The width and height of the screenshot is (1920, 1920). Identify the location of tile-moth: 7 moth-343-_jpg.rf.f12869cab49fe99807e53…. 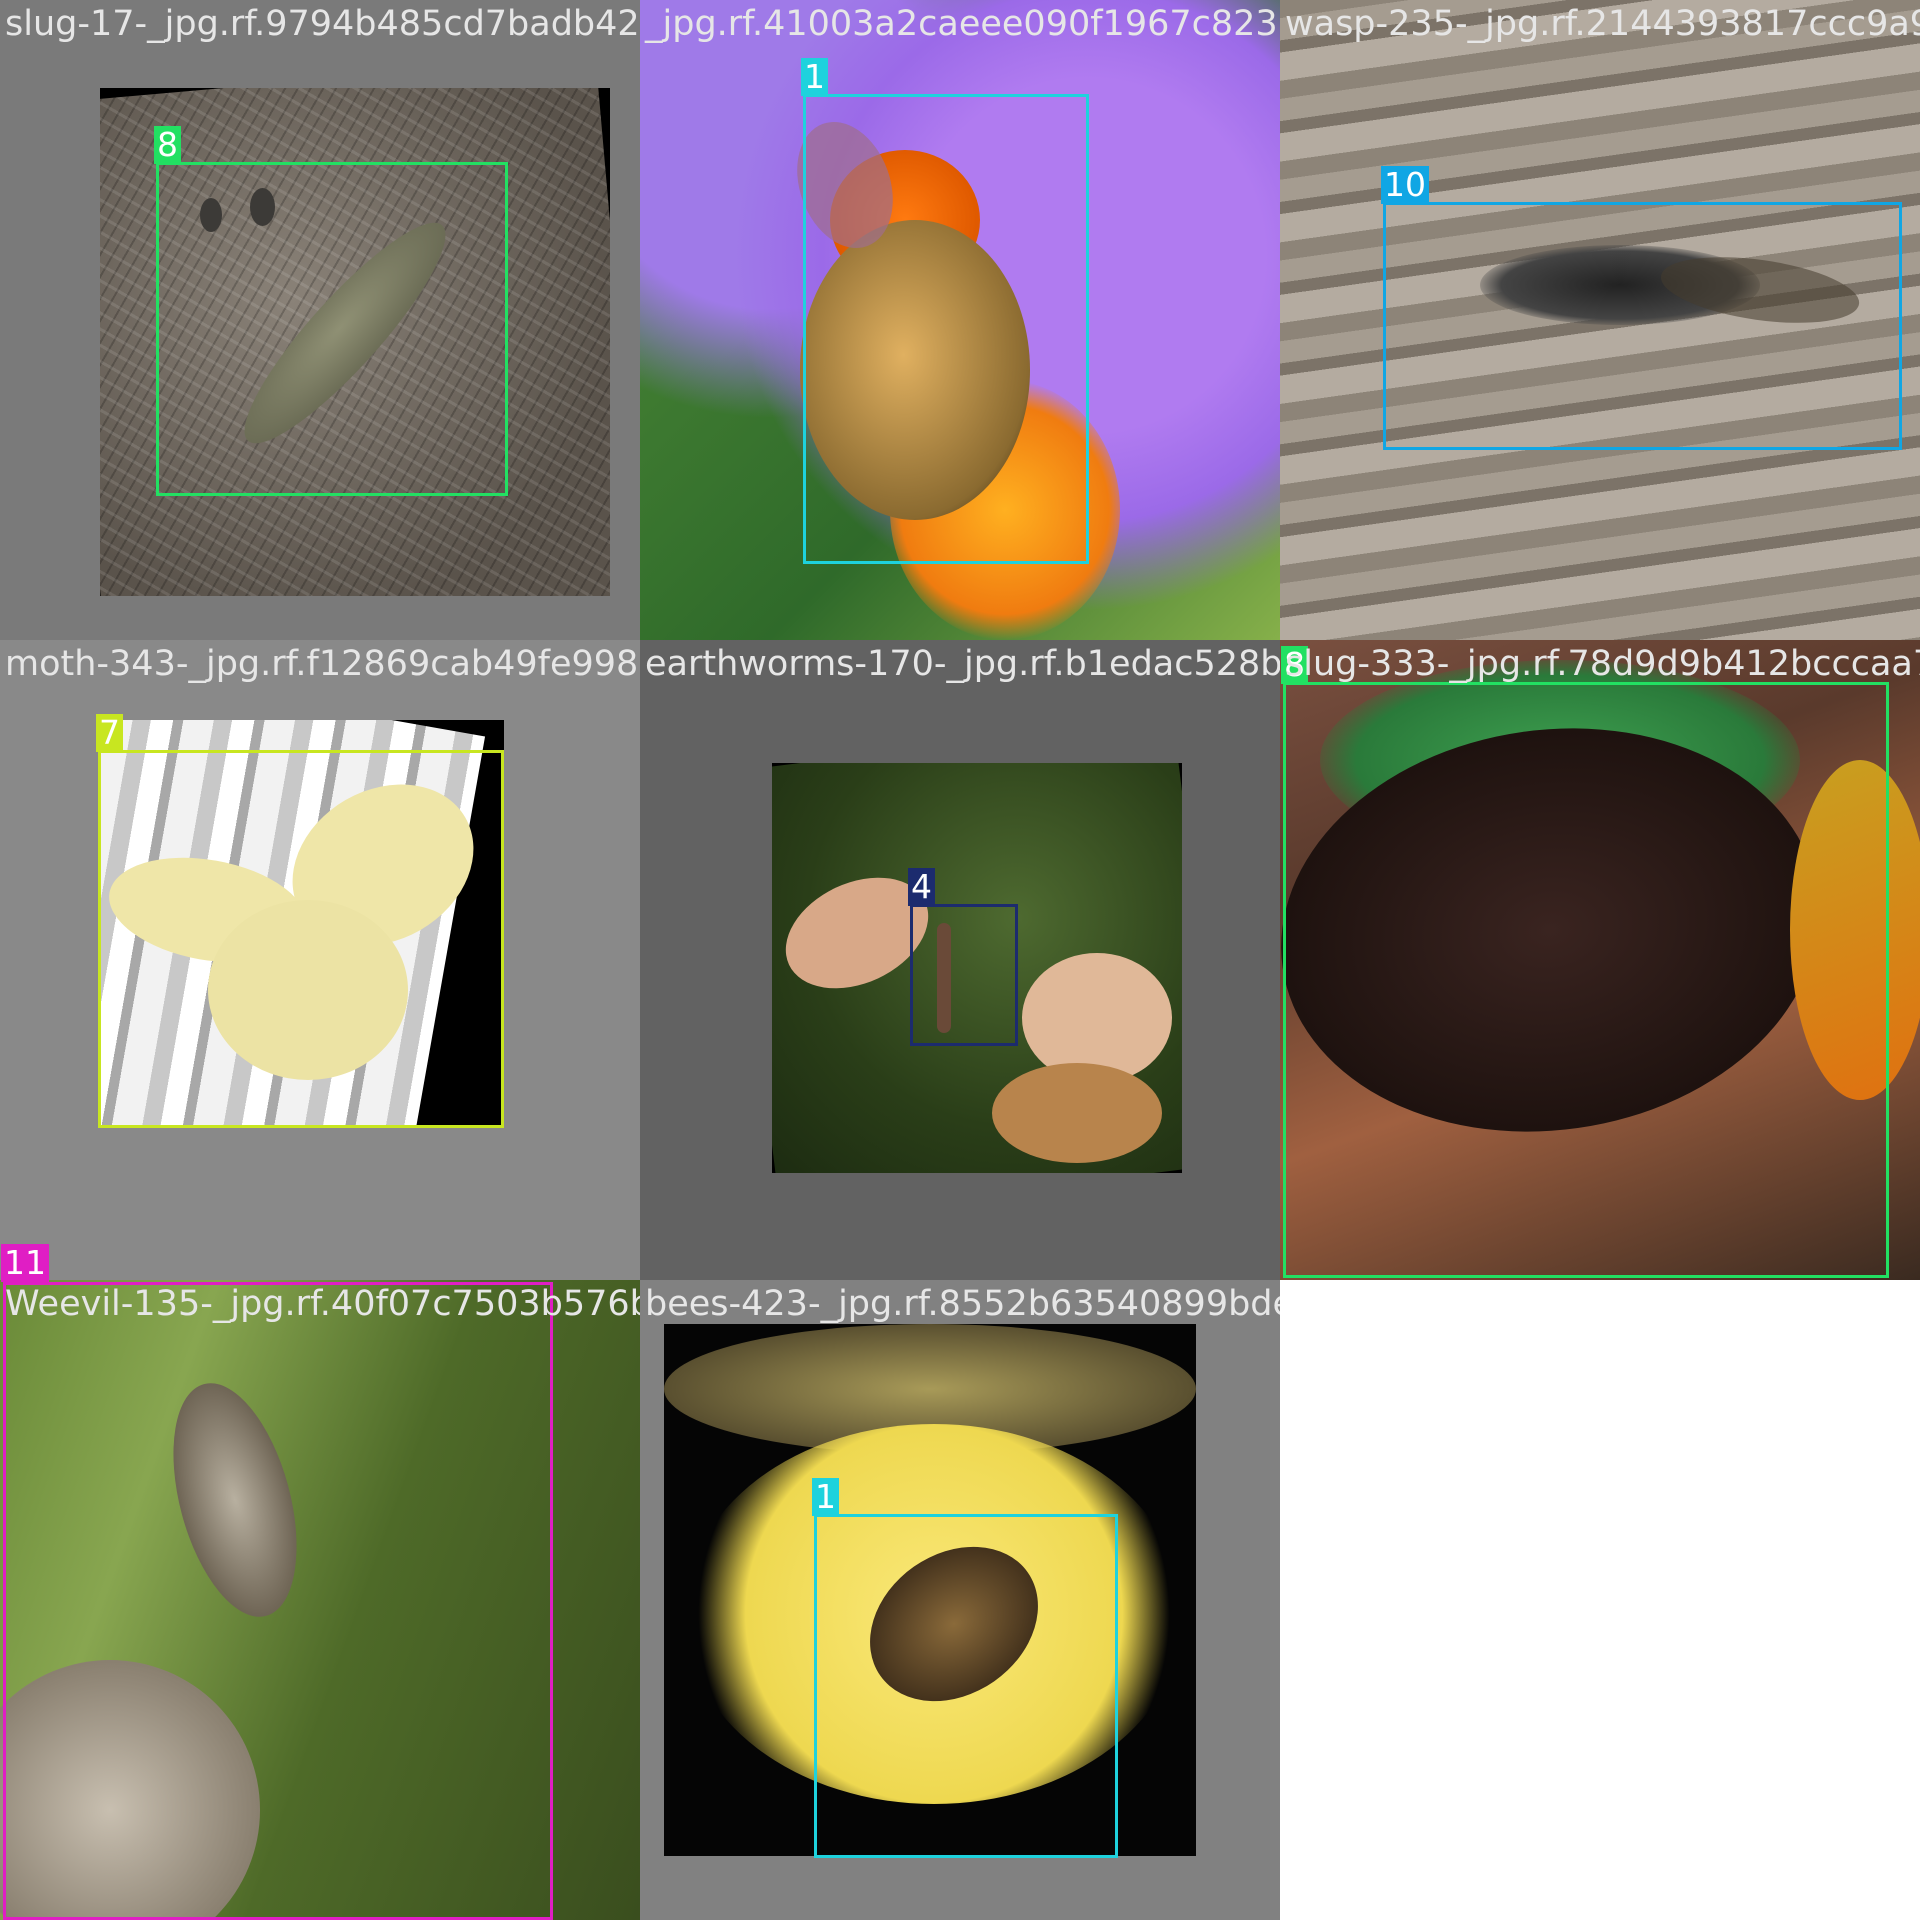
(320, 960).